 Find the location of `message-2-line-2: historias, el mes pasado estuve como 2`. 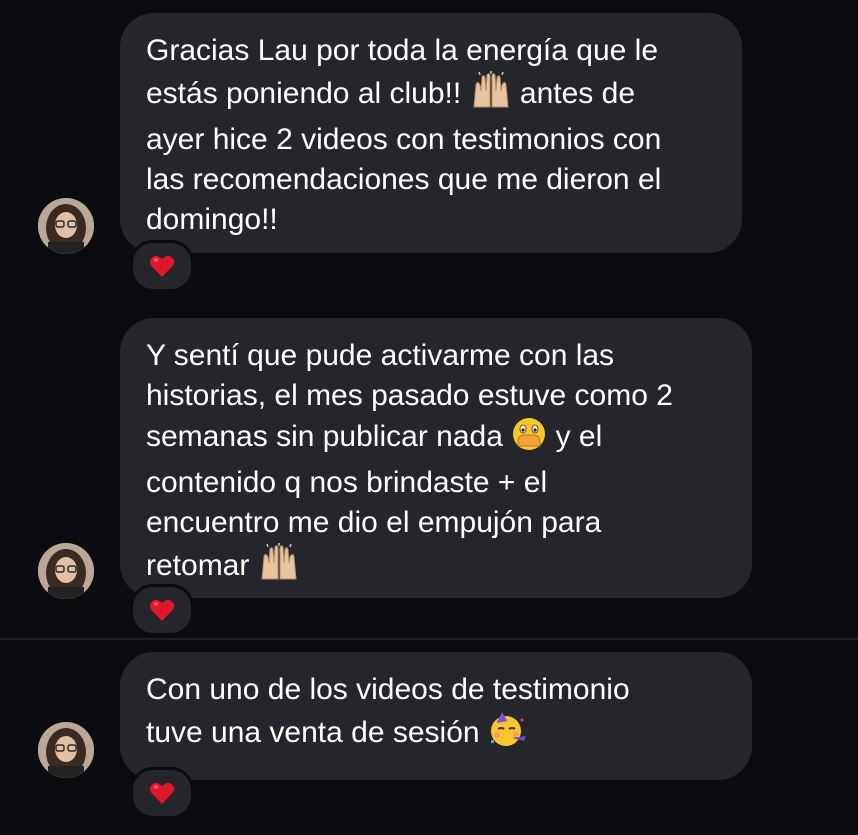

message-2-line-2: historias, el mes pasado estuve como 2 is located at coordinates (409, 395).